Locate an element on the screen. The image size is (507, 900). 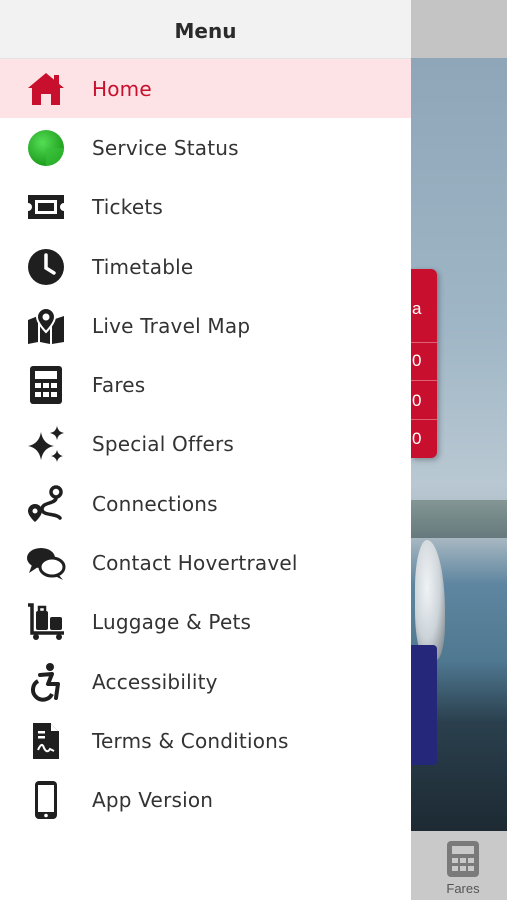
phone-icon is located at coordinates (46, 800).